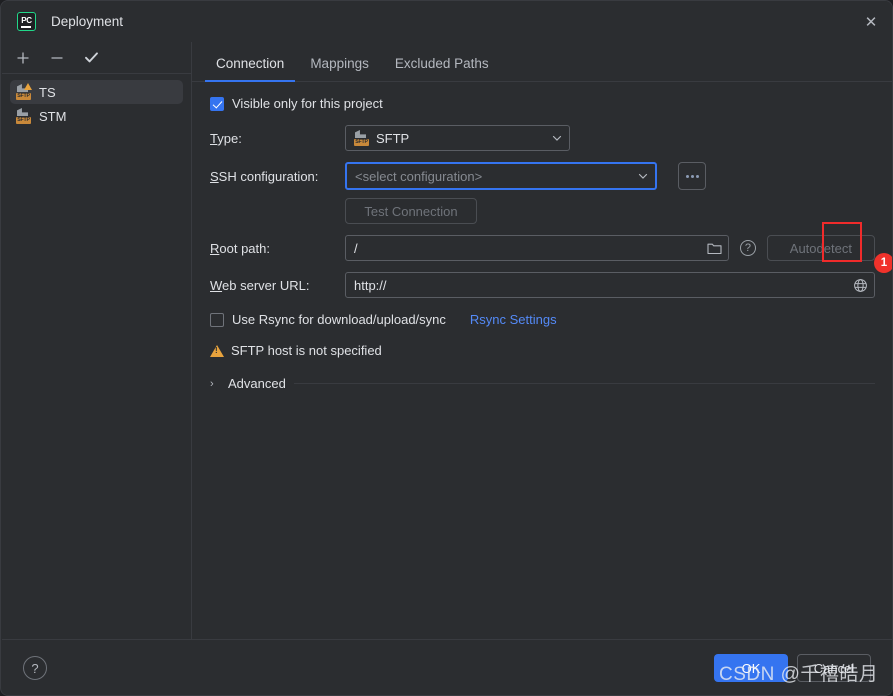  What do you see at coordinates (610, 285) in the screenshot?
I see `web-server-url-field: http://` at bounding box center [610, 285].